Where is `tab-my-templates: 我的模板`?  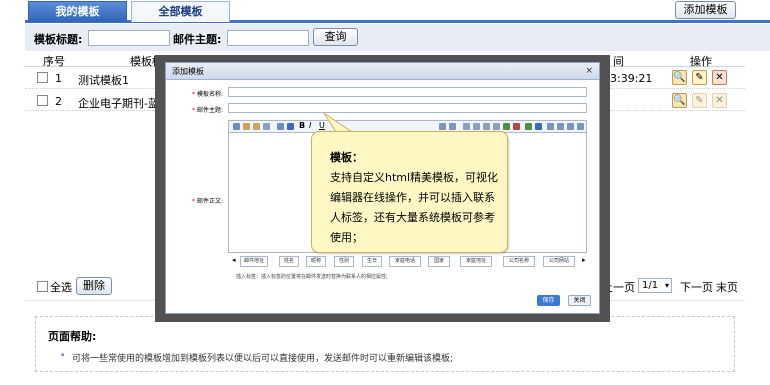
tab-my-templates: 我的模板 is located at coordinates (77, 11).